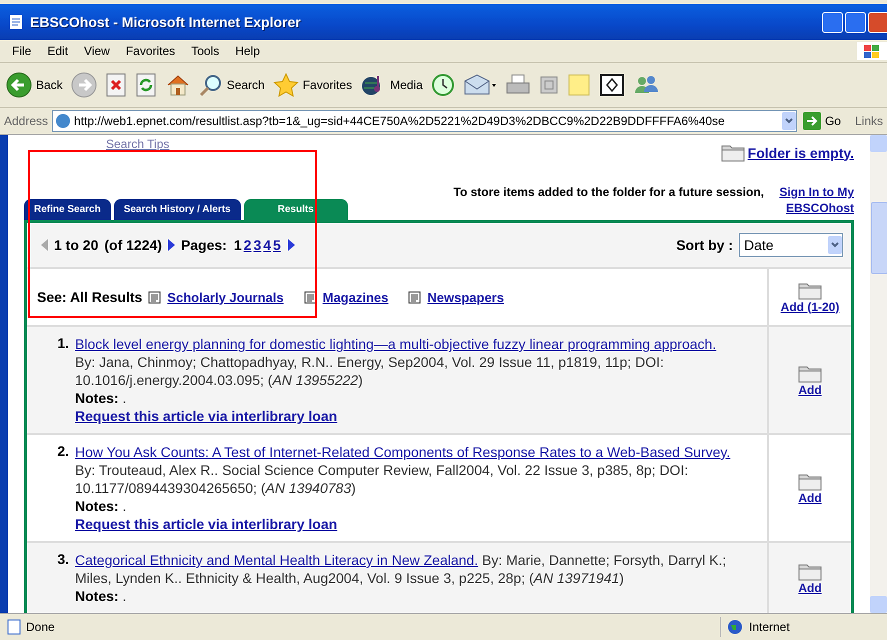 The image size is (887, 640). I want to click on menu-item: Tools, so click(205, 51).